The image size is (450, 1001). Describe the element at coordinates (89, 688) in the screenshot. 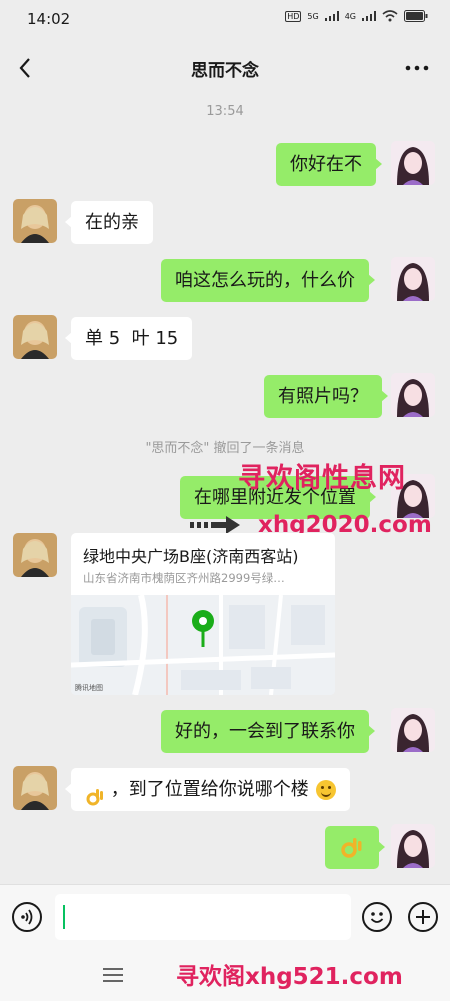

I see `map-provider-label: 腾讯地图` at that location.